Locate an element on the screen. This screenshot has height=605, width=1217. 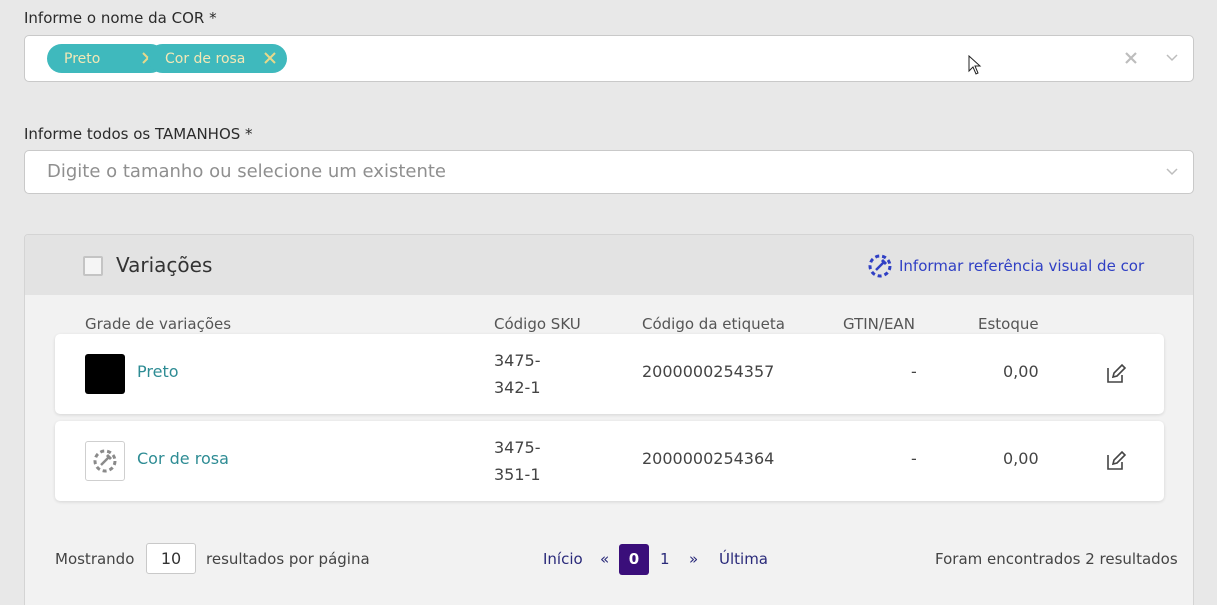
color-picker-swatch is located at coordinates (105, 461).